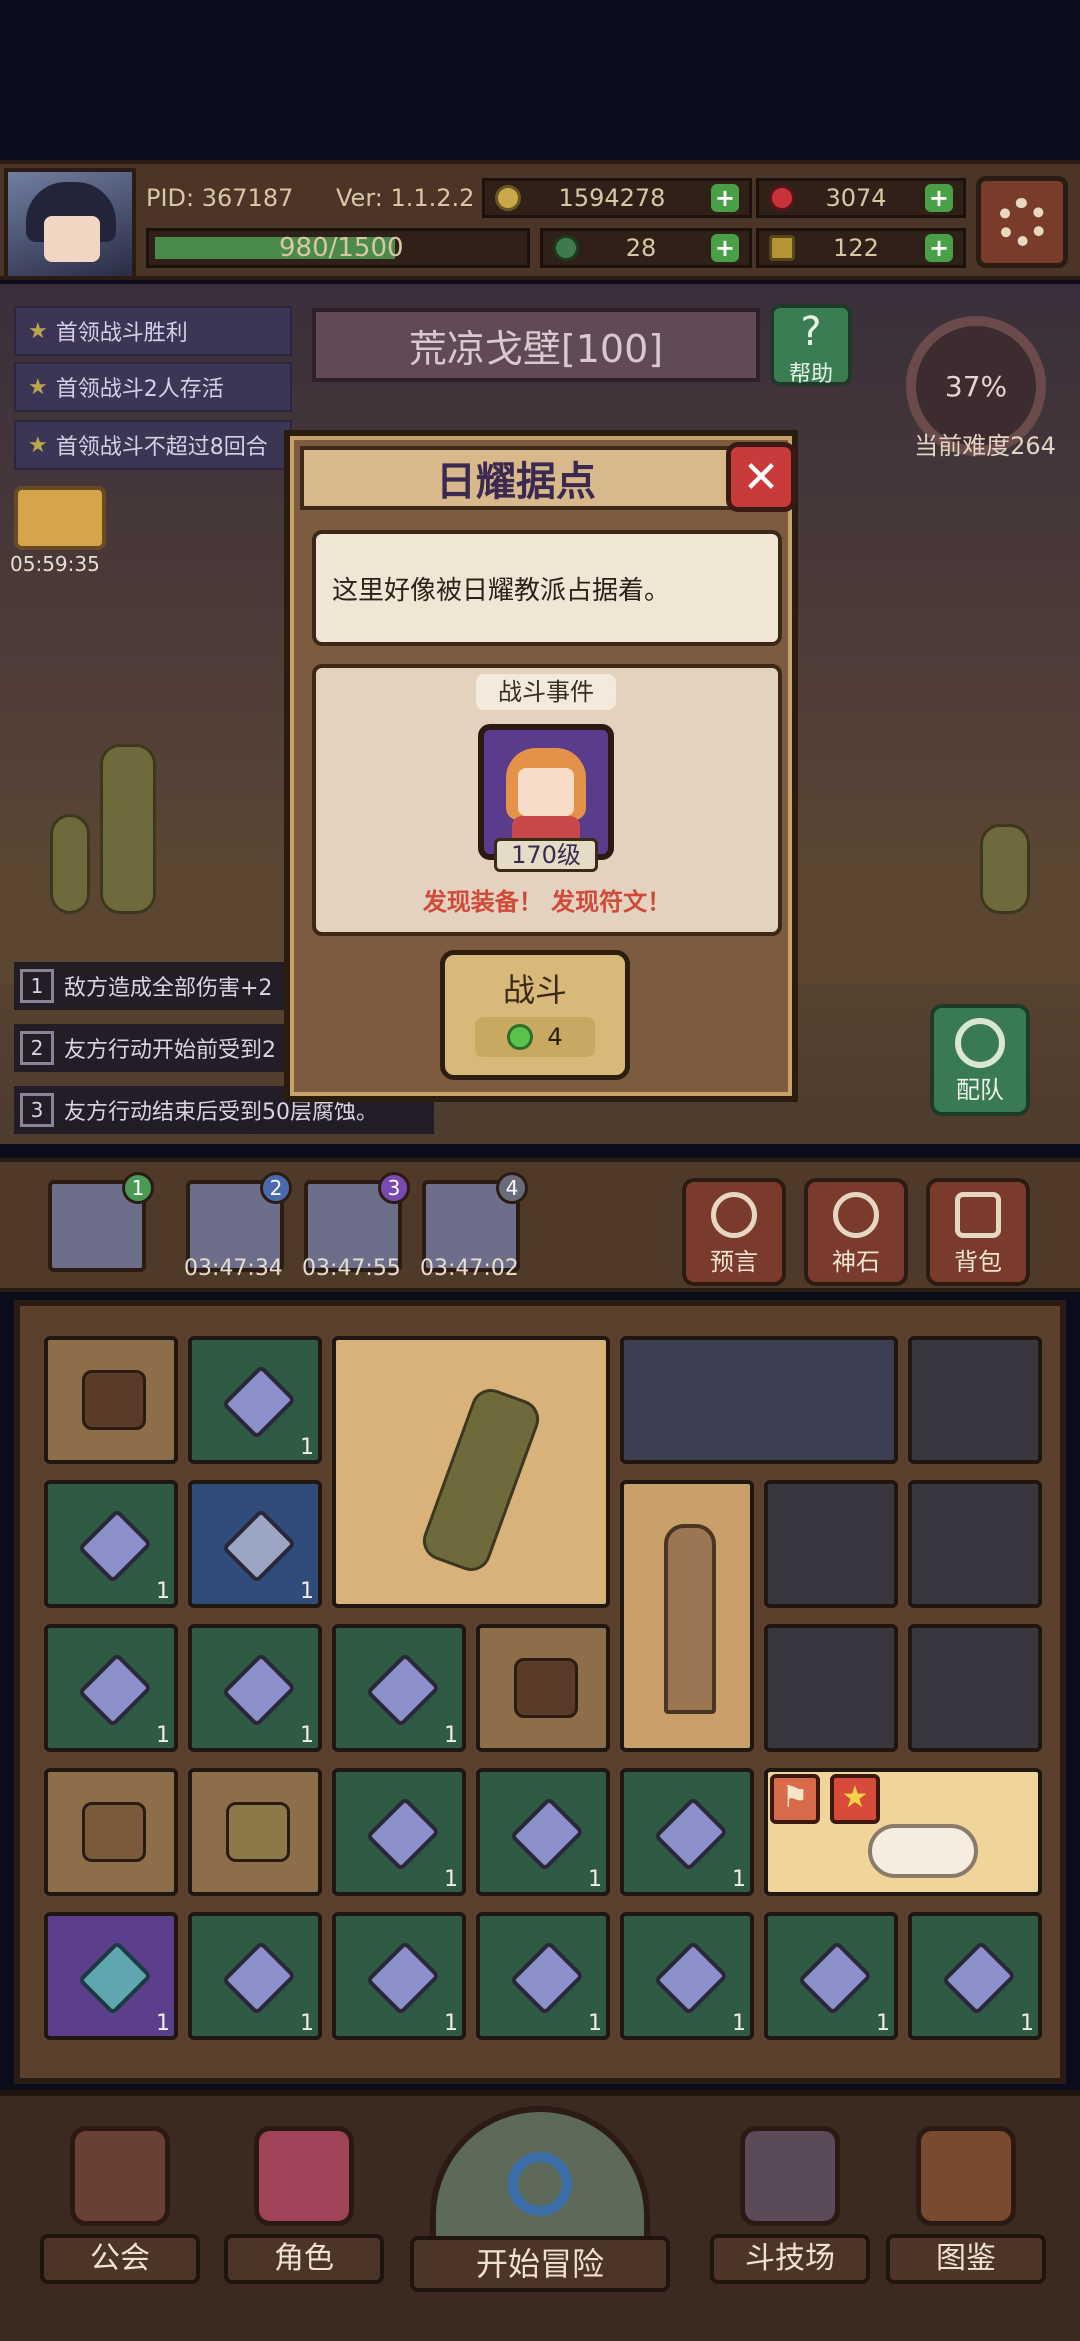  What do you see at coordinates (617, 198) in the screenshot?
I see `gold-counter: 1594278 +` at bounding box center [617, 198].